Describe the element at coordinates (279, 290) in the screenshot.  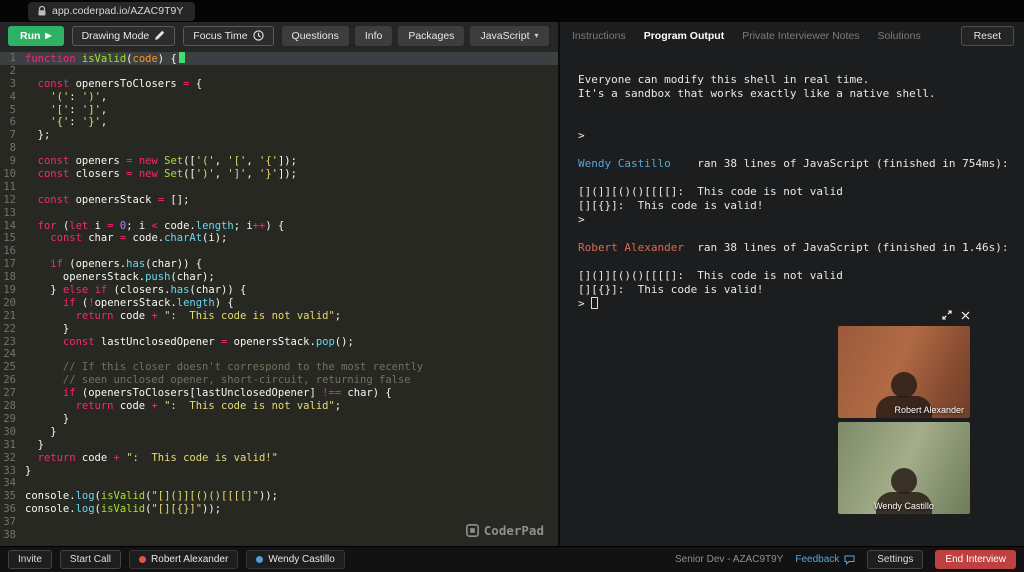
I see `code-line: 19 } else if (closers.has(char)) {` at that location.